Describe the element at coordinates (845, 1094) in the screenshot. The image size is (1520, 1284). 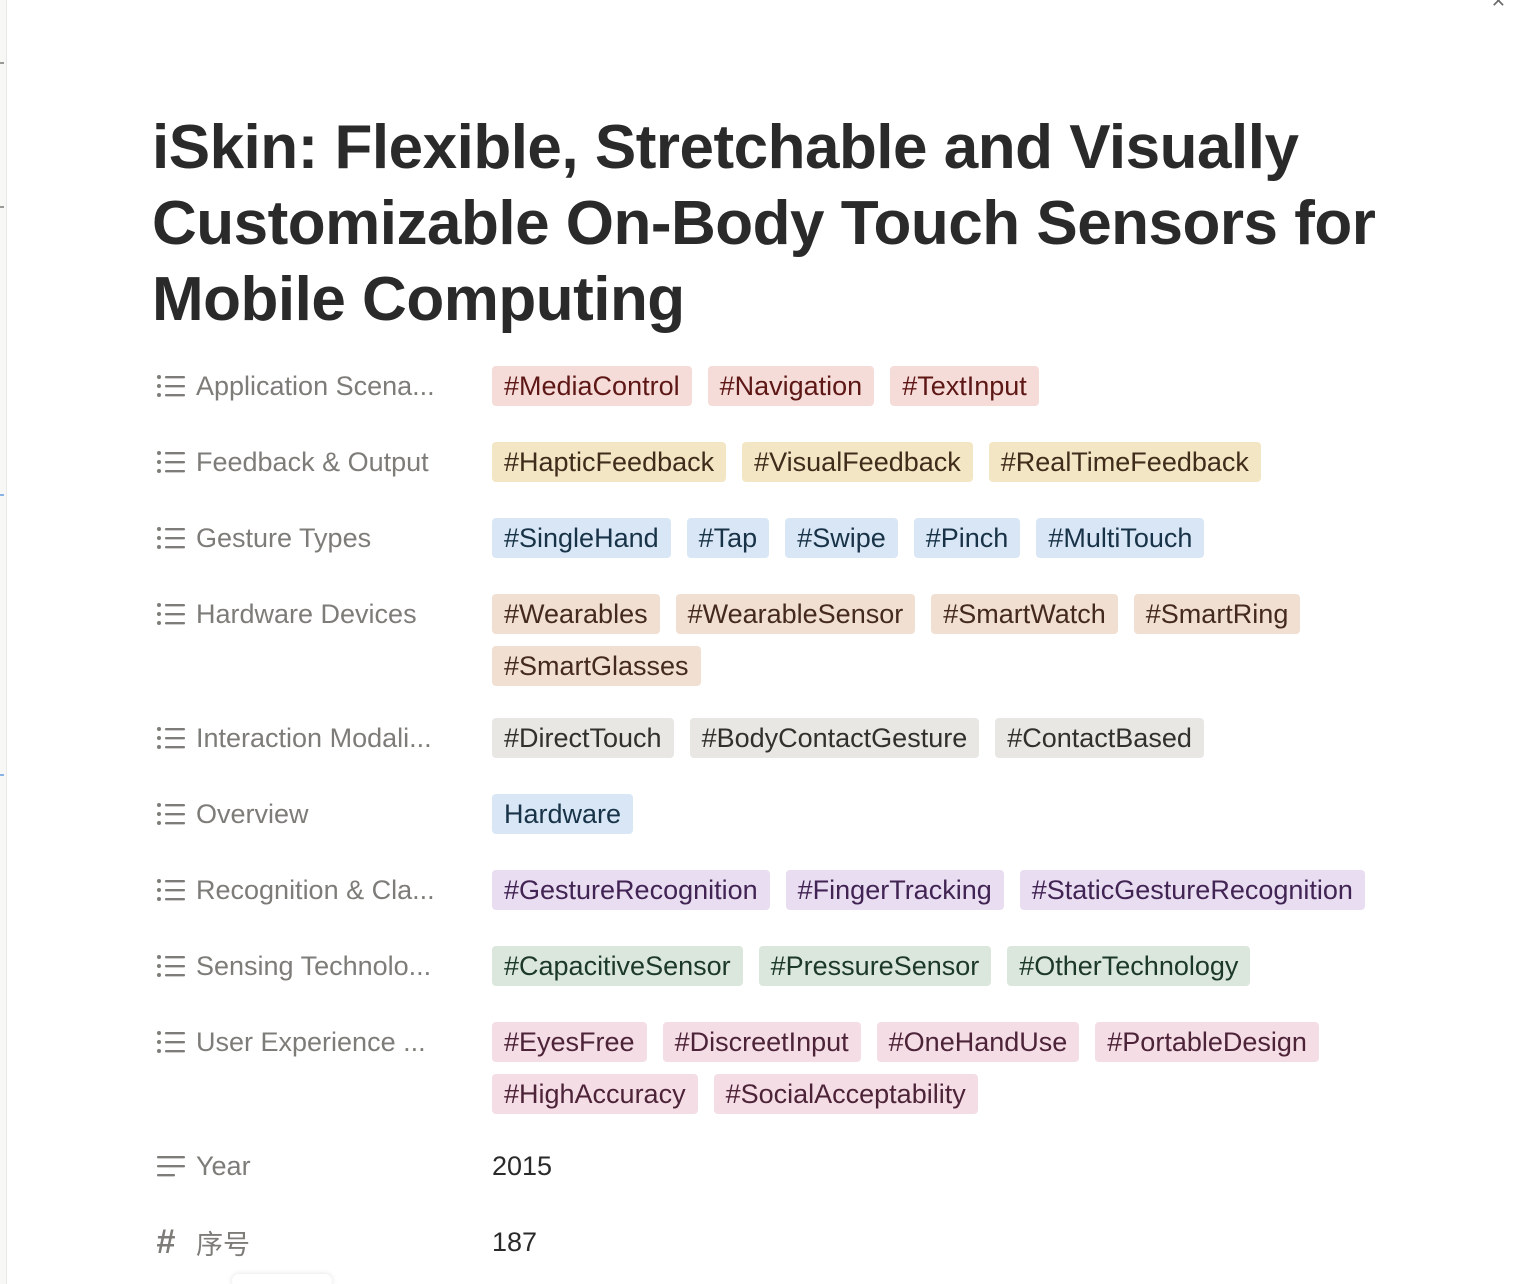
I see `tag: #SocialAcceptability` at that location.